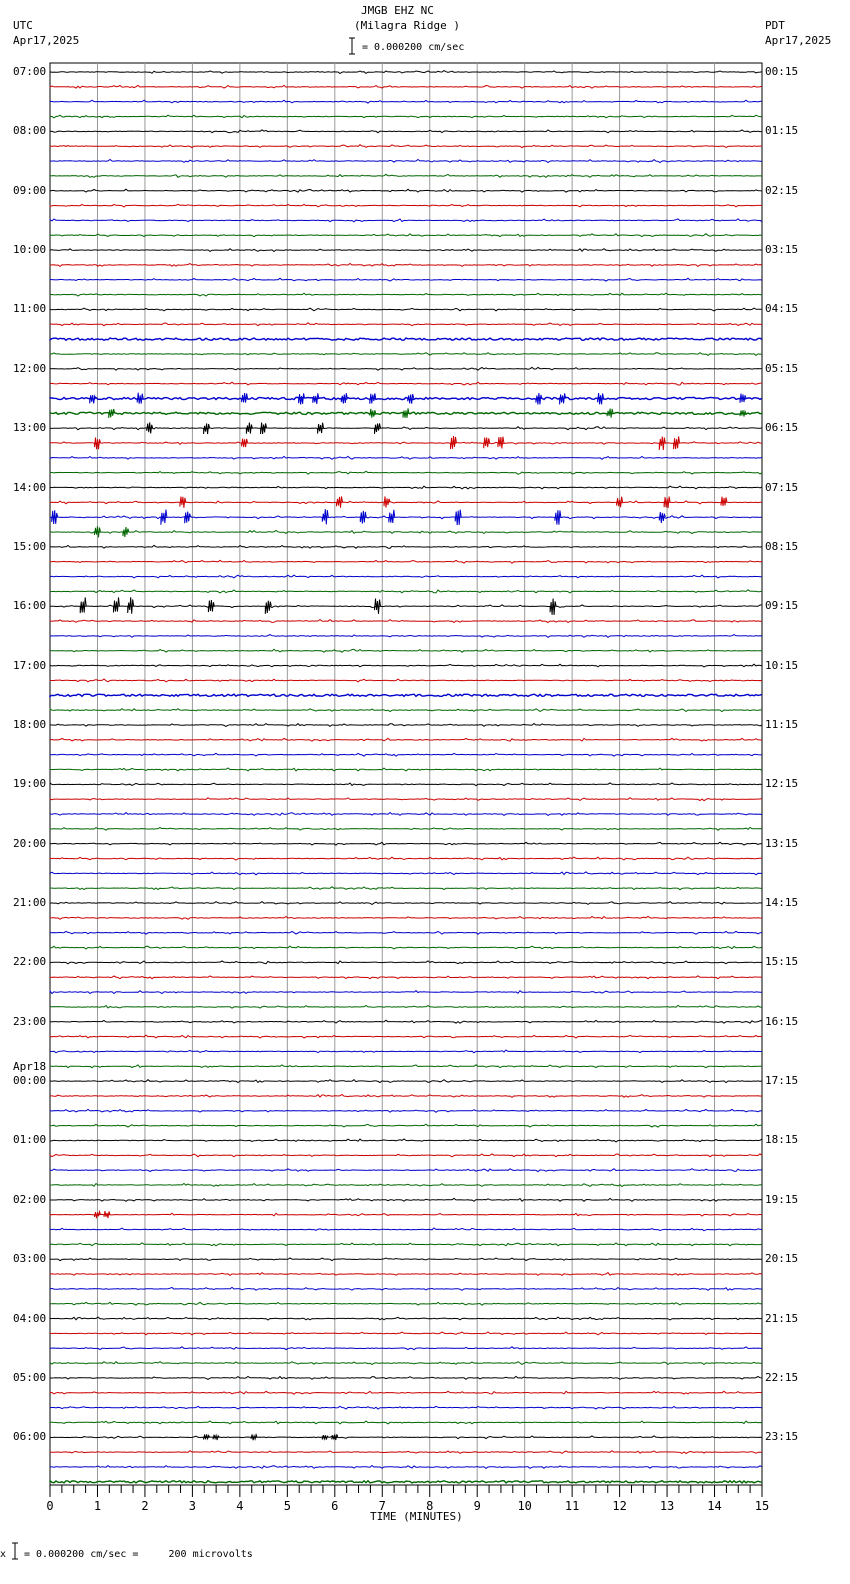 The height and width of the screenshot is (1584, 850). What do you see at coordinates (782, 962) in the screenshot?
I see `pdt-time-label: 15:15` at bounding box center [782, 962].